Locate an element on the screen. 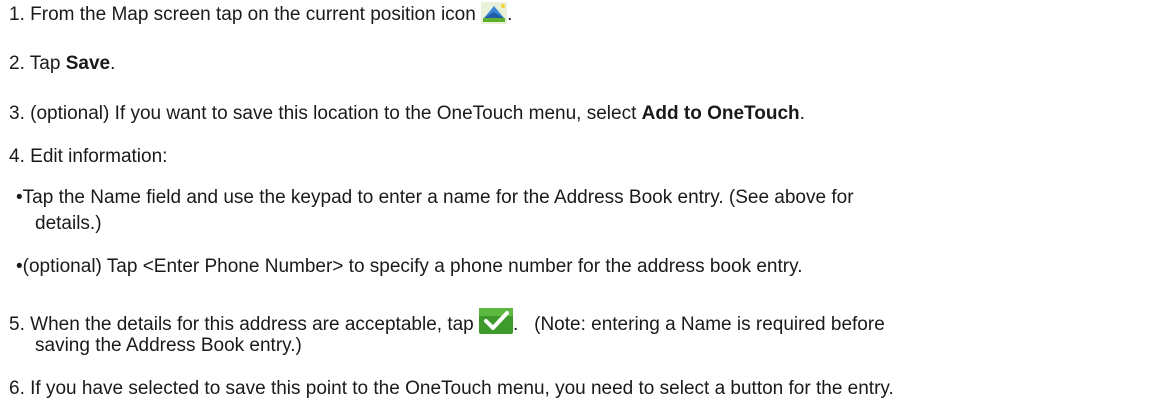 The height and width of the screenshot is (412, 1167). bullet-1-text-line2: details.) is located at coordinates (68, 223).